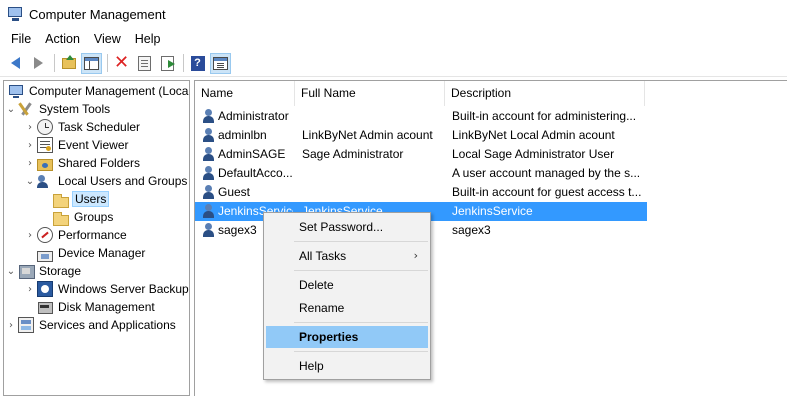  What do you see at coordinates (59, 109) in the screenshot?
I see `tree-item-system-tools: ⌄ System Tools` at bounding box center [59, 109].